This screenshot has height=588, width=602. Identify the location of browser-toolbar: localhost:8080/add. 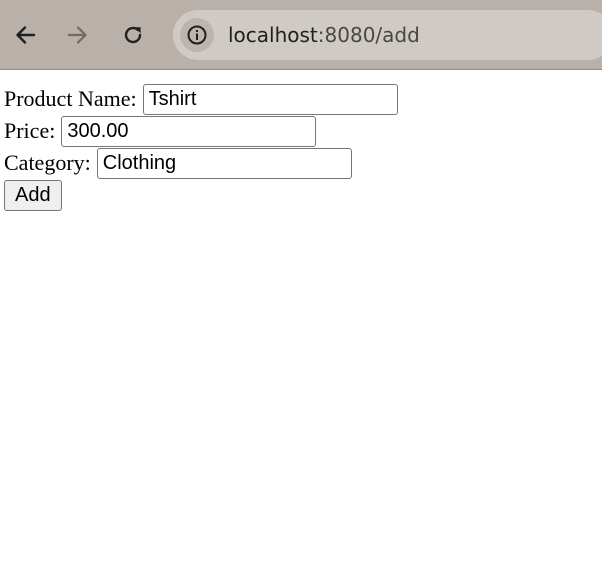
(301, 35).